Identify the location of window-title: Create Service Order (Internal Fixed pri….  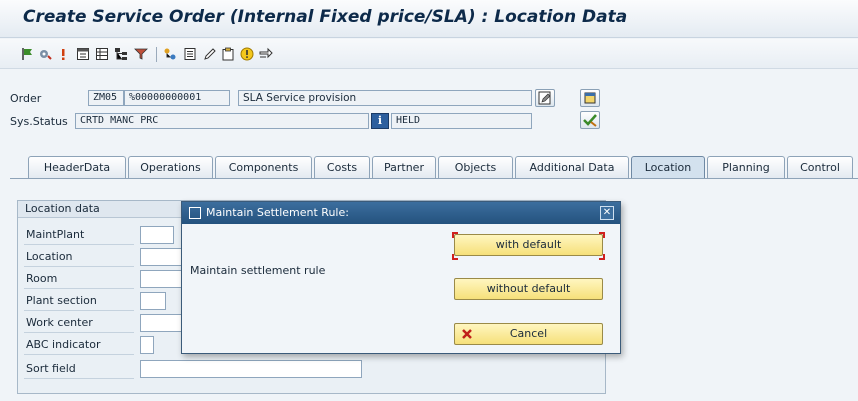
(325, 17).